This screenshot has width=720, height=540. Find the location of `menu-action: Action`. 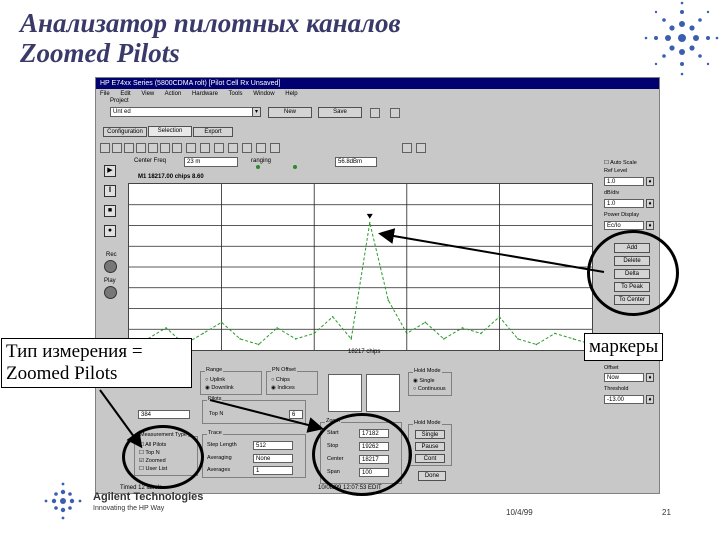

menu-action: Action is located at coordinates (173, 94).